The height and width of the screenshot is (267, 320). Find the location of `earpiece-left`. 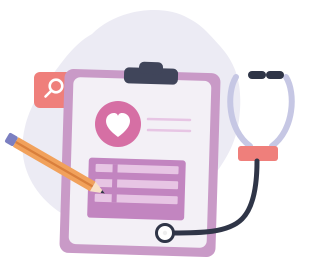

earpiece-left is located at coordinates (257, 75).